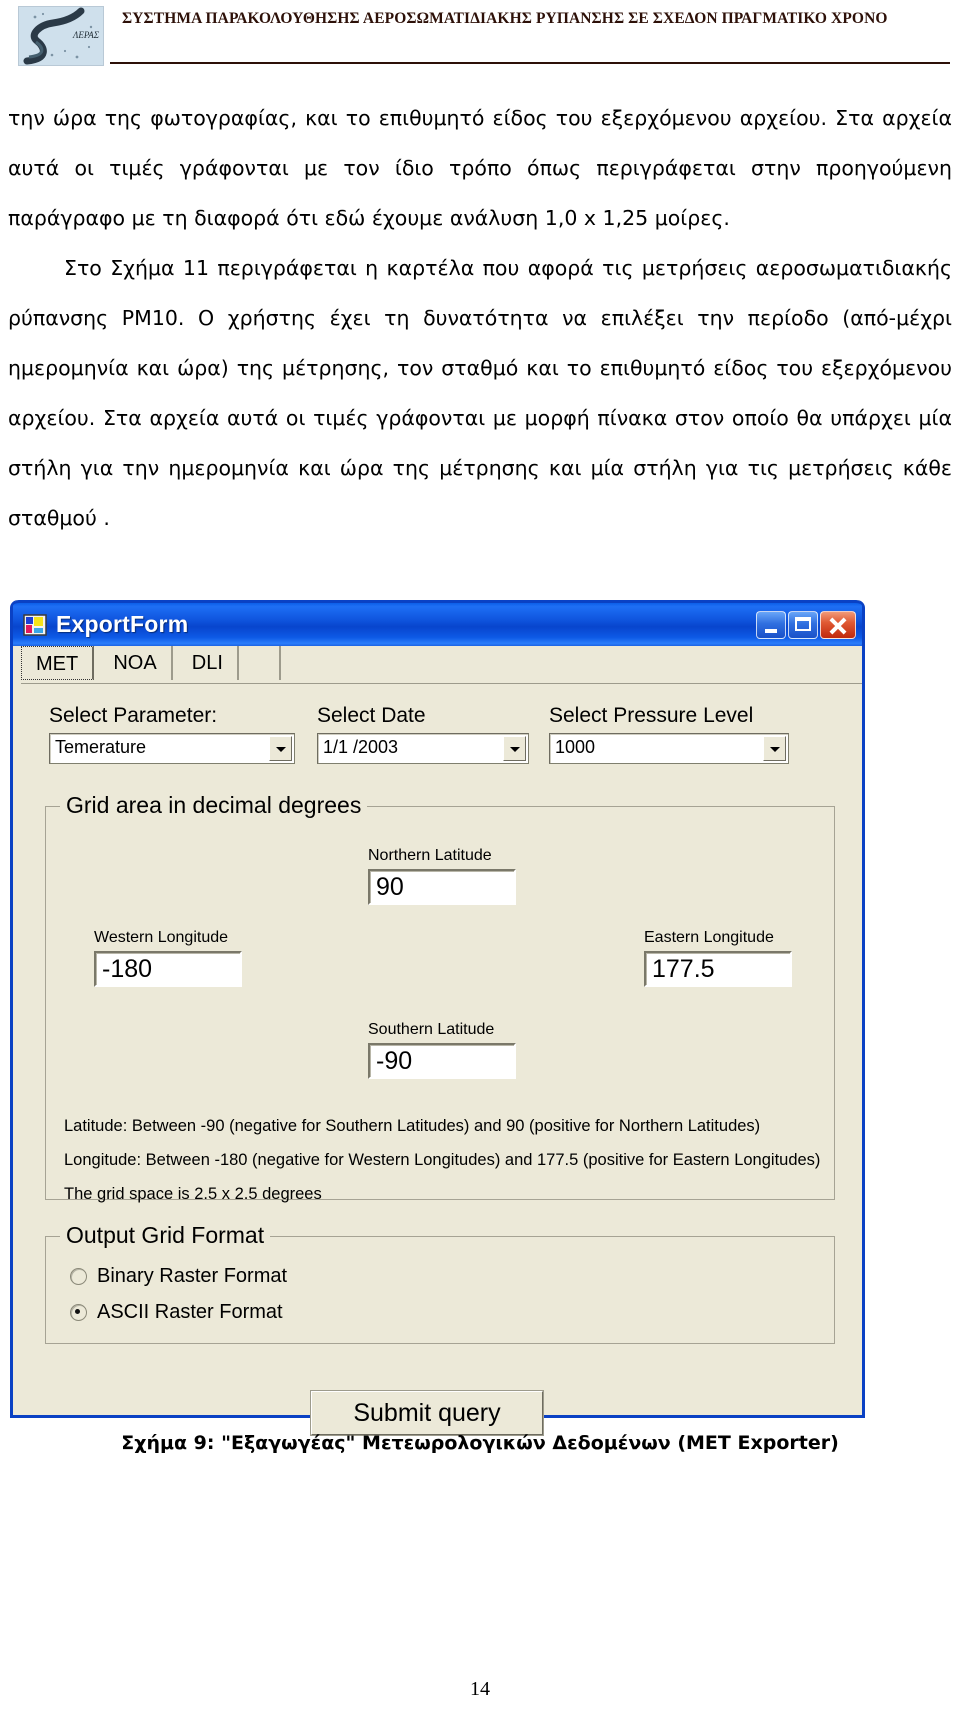 The height and width of the screenshot is (1729, 960). I want to click on radio-binary-raster-label: Binary Raster Format, so click(192, 1276).